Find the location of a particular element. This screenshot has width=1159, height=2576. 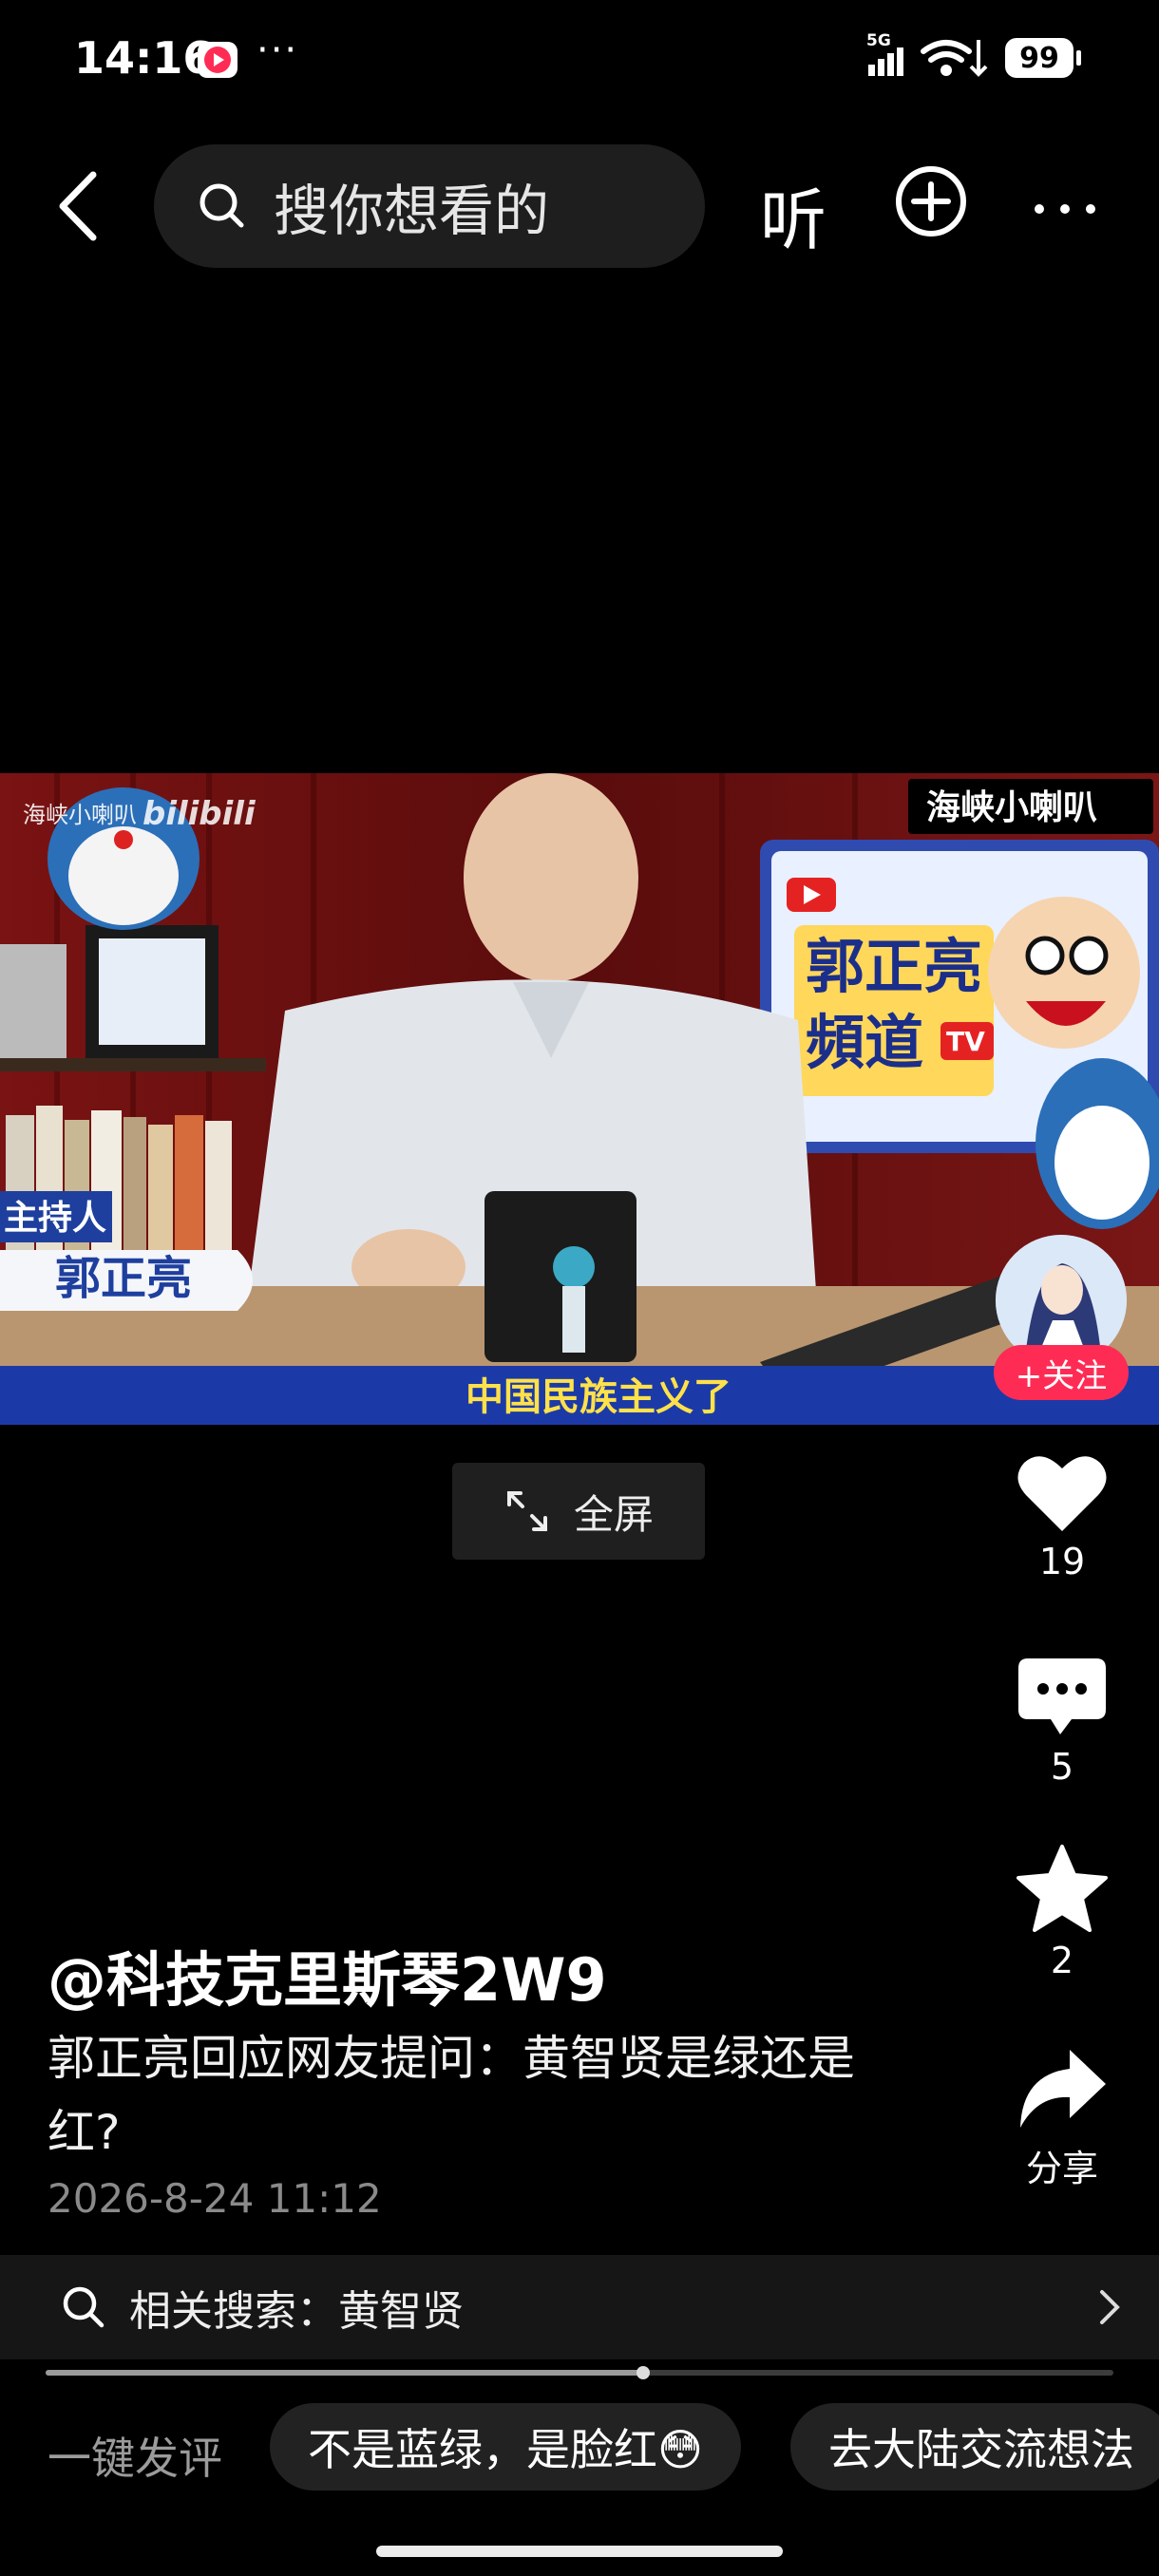

comment-count: 5 is located at coordinates (1062, 1767).